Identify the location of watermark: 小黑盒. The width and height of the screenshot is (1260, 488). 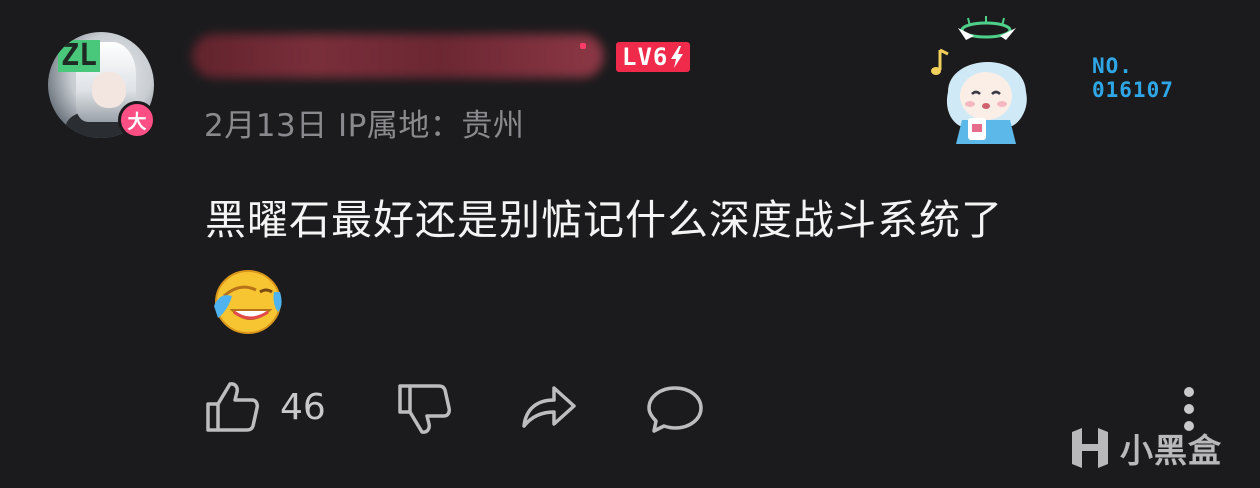
(1145, 448).